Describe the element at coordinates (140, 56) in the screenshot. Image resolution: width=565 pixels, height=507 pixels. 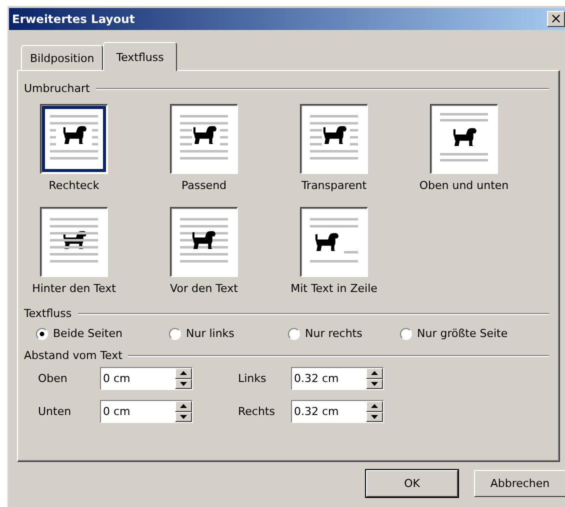
I see `tab: Textfluss` at that location.